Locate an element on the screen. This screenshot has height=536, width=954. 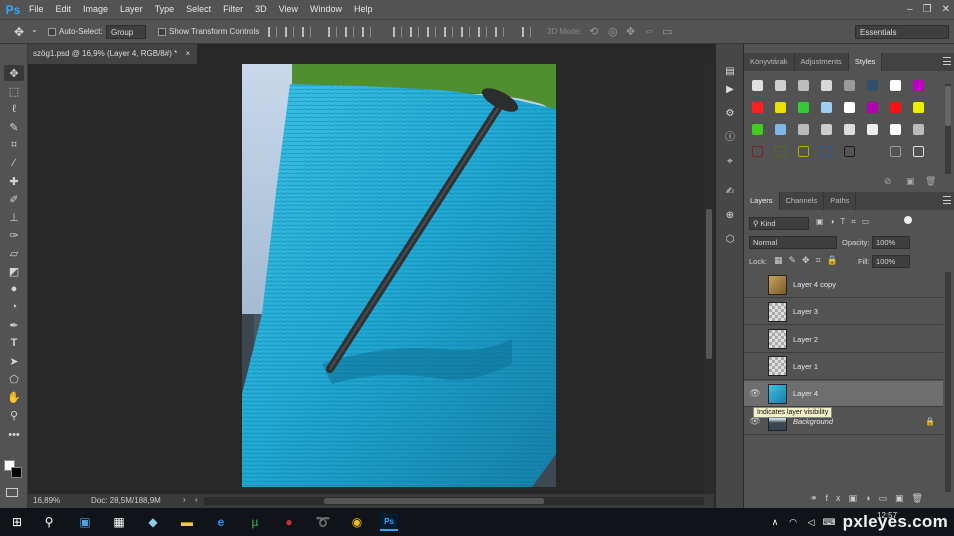
tab-channels: Channels is located at coordinates (802, 201).